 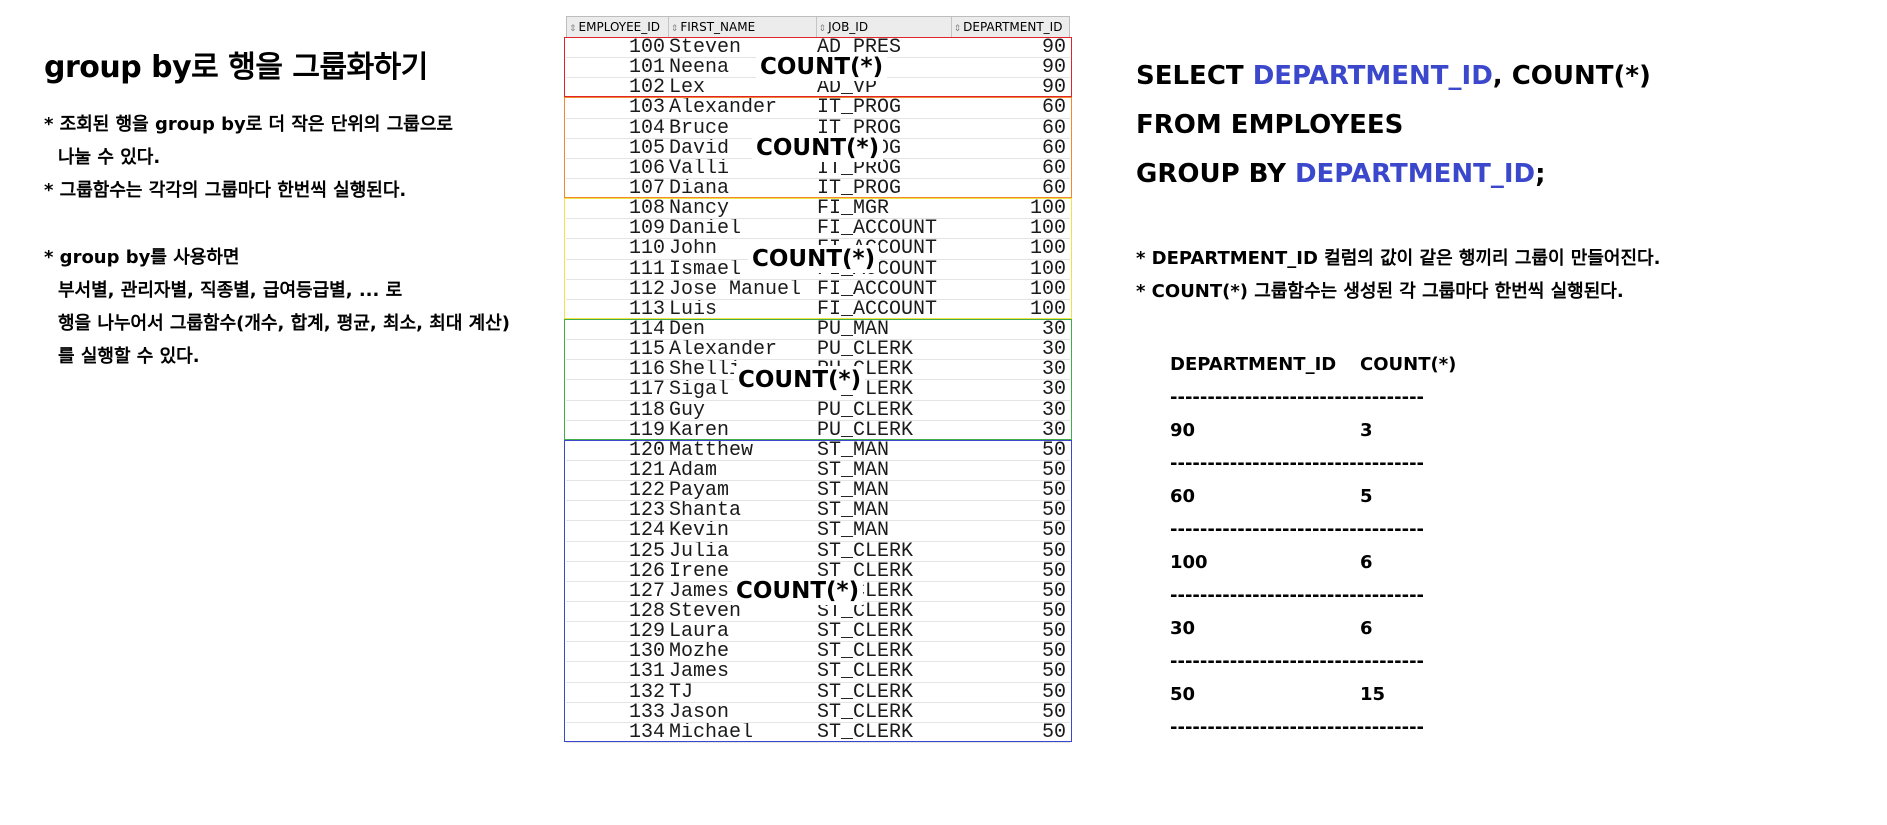 I want to click on table-cell: 60, so click(x=1053, y=188).